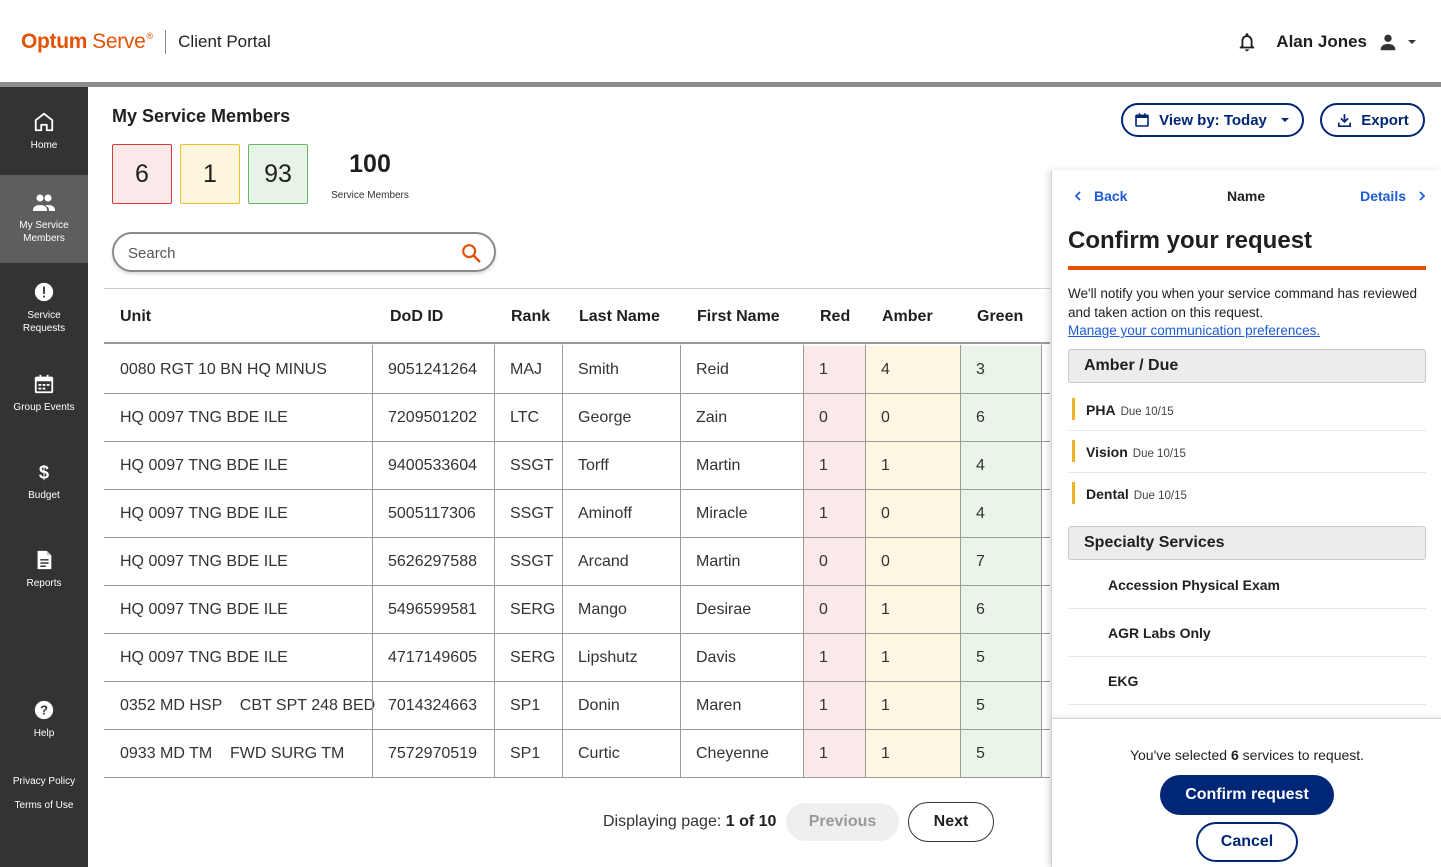 This screenshot has width=1441, height=867. I want to click on column-header-red: Red, so click(835, 317).